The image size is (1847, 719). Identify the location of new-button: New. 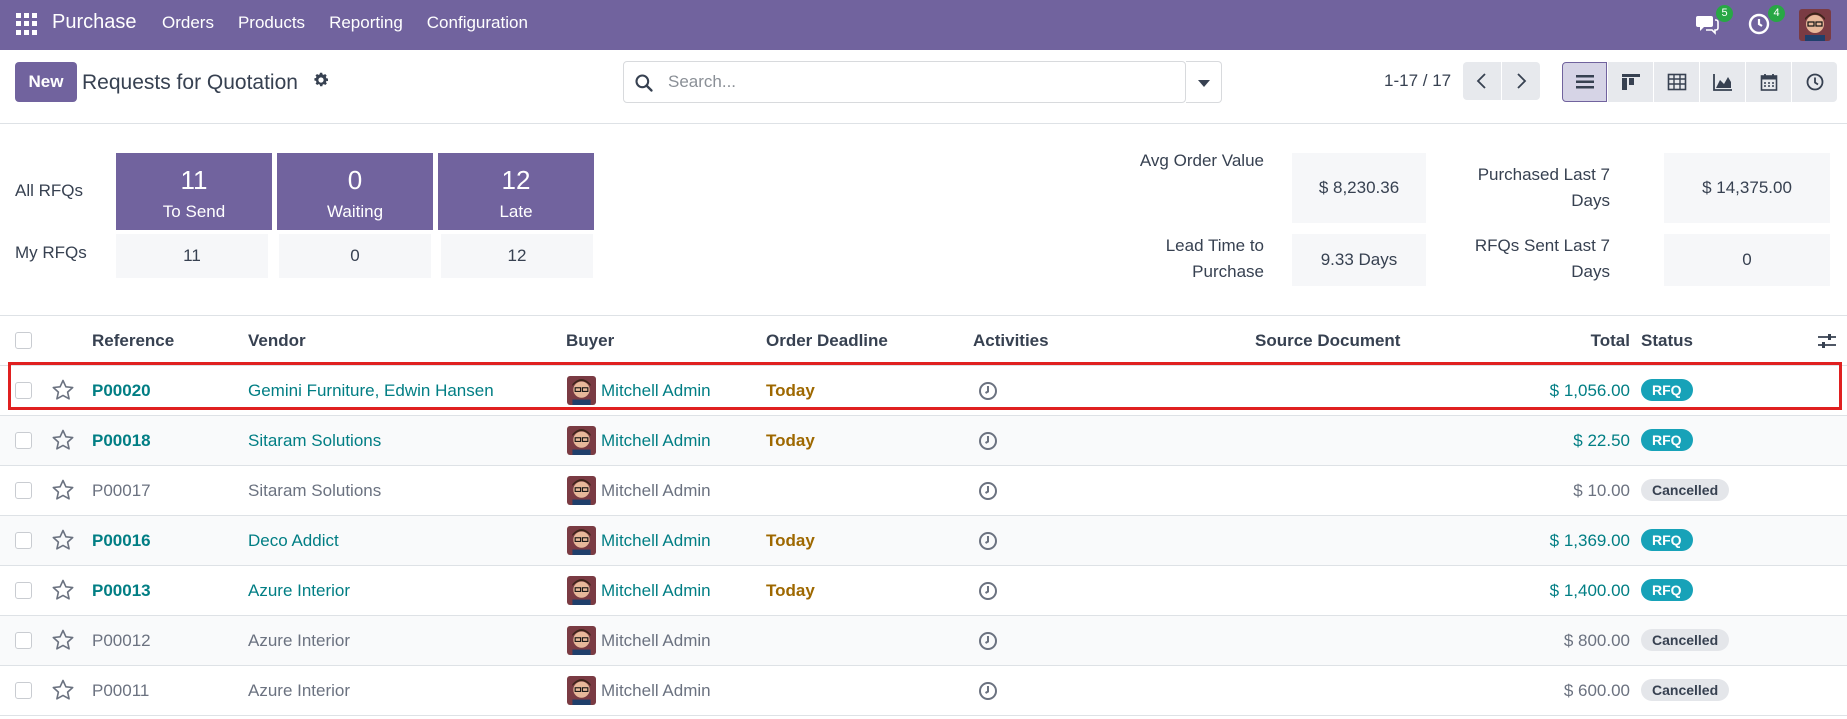
(46, 82).